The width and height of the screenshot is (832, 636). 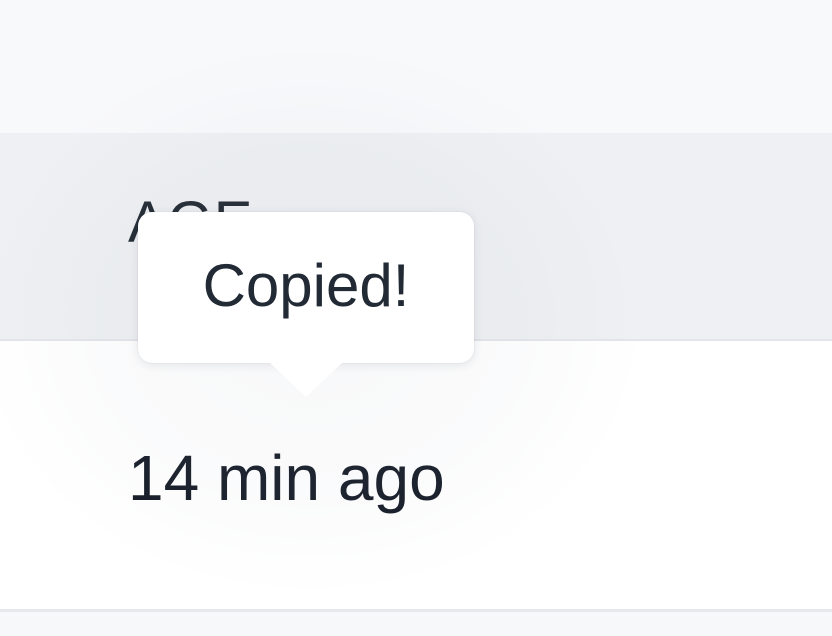 I want to click on next-row-area, so click(x=416, y=624).